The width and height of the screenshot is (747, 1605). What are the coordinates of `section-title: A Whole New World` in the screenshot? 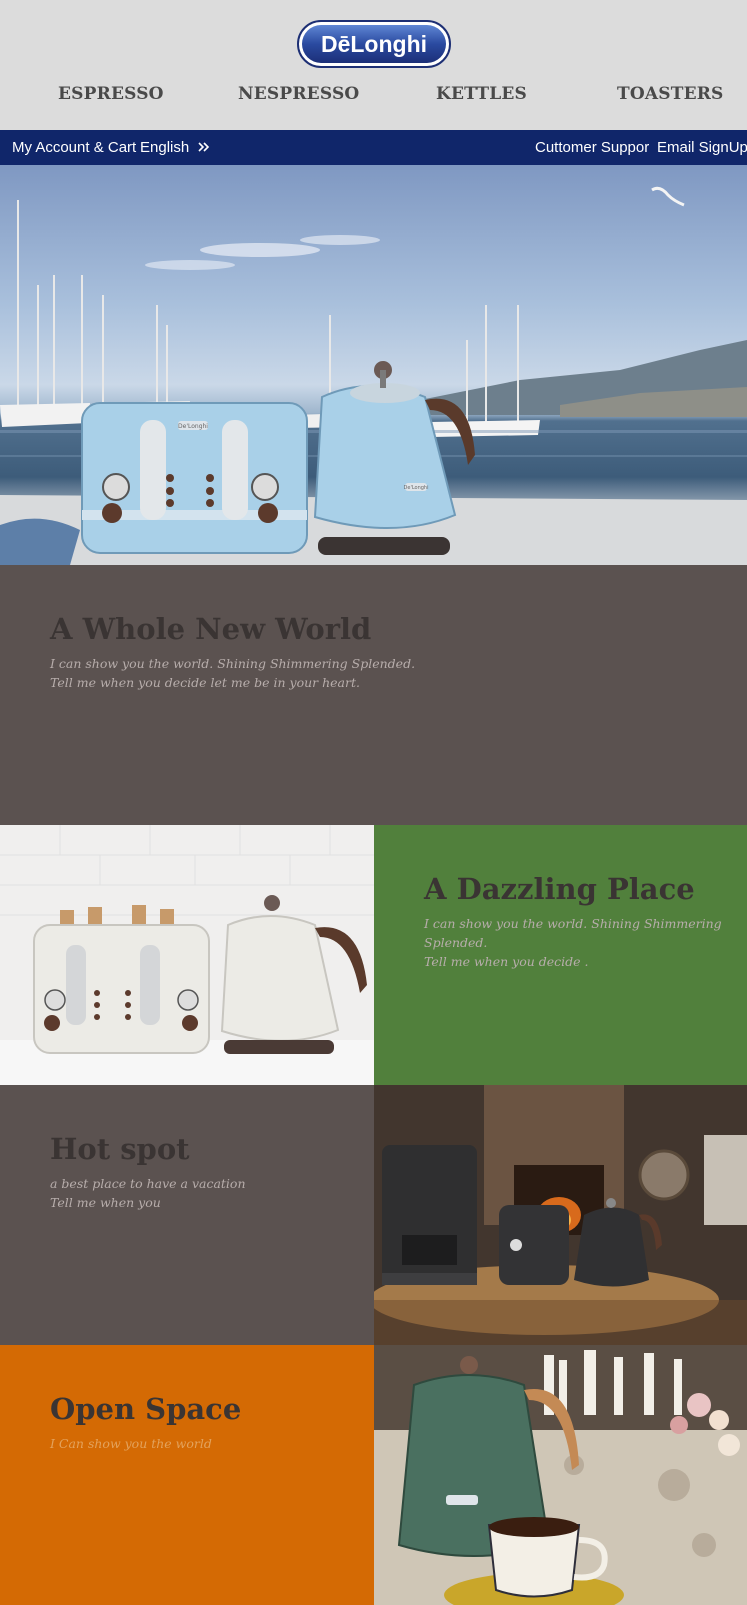 It's located at (211, 629).